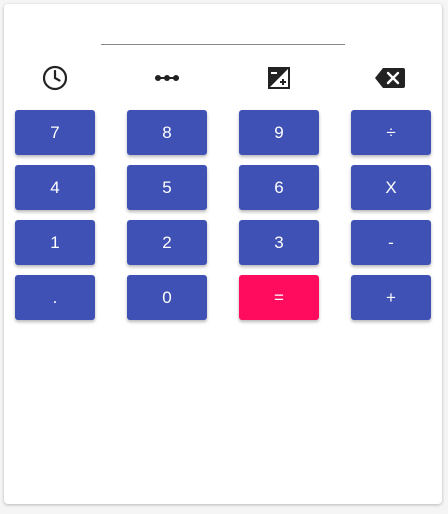 This screenshot has height=514, width=448. Describe the element at coordinates (55, 297) in the screenshot. I see `key-decimal: .` at that location.